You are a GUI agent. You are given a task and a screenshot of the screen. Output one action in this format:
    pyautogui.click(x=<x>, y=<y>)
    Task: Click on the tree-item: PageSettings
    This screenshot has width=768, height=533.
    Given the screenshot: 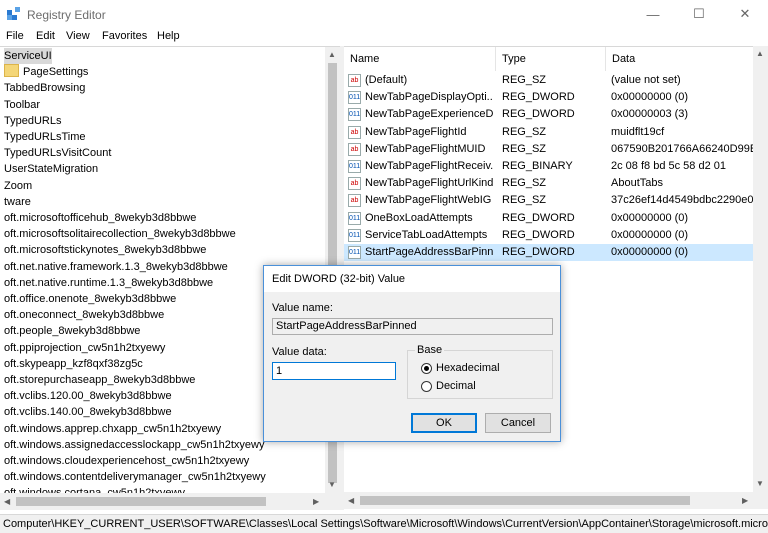 What is the action you would take?
    pyautogui.click(x=46, y=72)
    